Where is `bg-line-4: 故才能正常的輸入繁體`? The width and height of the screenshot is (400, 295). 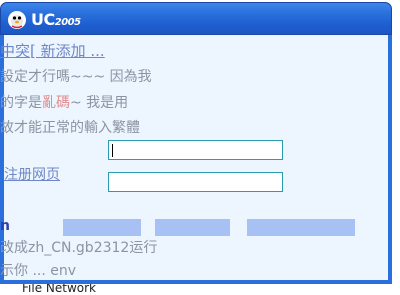
bg-line-4: 故才能正常的輸入繁體 is located at coordinates (70, 128).